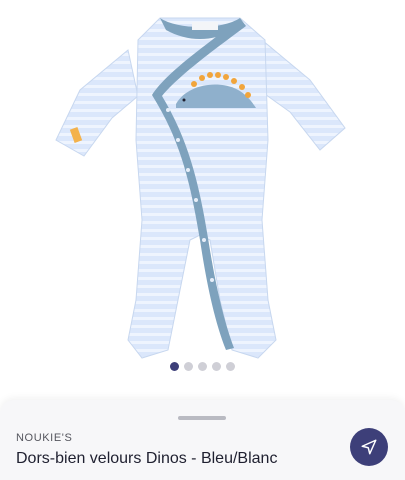 This screenshot has height=480, width=405. I want to click on sheet-drag-handle, so click(202, 418).